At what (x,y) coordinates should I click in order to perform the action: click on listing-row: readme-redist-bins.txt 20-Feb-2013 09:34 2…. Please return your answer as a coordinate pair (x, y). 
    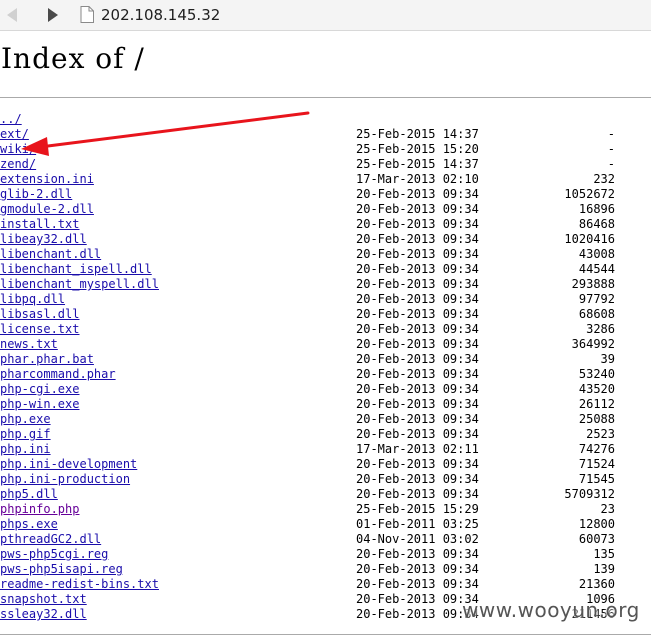
    Looking at the image, I should click on (325, 584).